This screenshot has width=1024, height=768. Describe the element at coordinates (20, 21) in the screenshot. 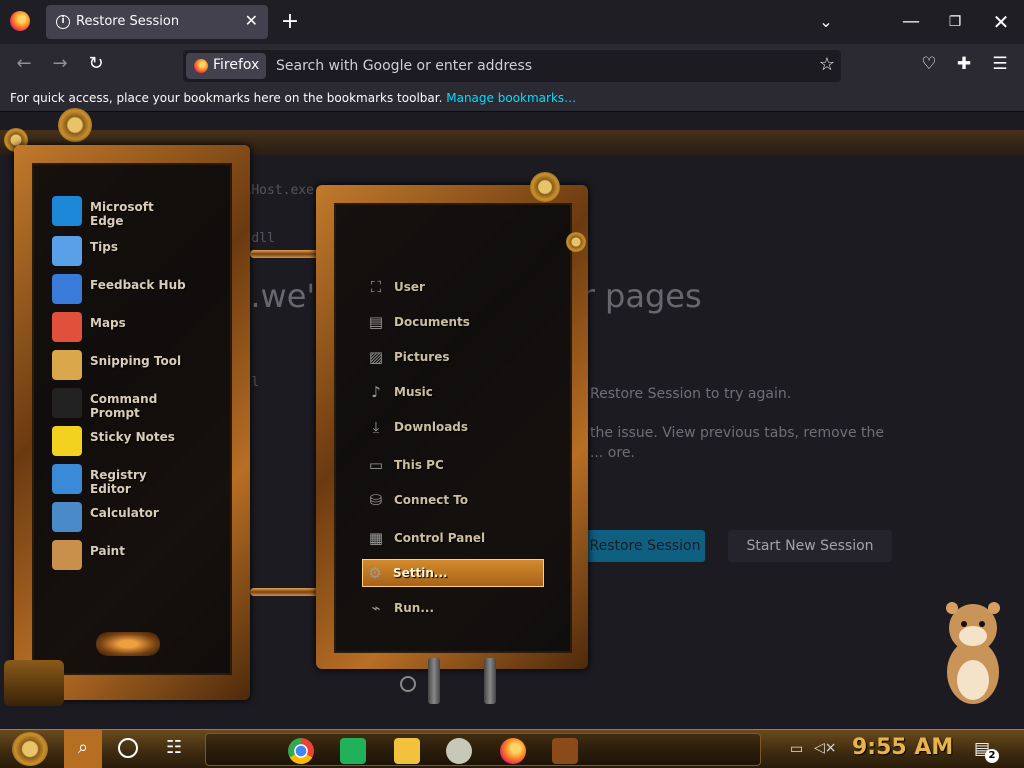

I see `firefox-logo-icon` at that location.